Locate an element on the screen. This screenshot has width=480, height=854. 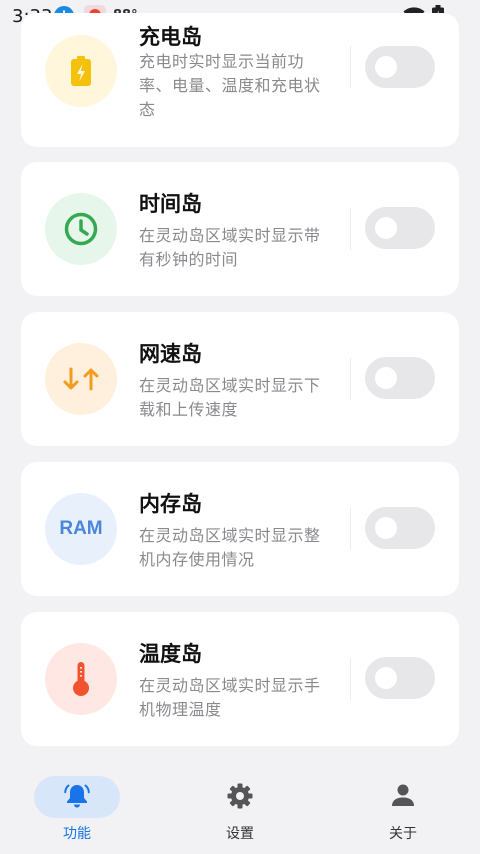
feature-description: 在灵动岛区域实时显示整机内存使用情况 is located at coordinates (230, 547).